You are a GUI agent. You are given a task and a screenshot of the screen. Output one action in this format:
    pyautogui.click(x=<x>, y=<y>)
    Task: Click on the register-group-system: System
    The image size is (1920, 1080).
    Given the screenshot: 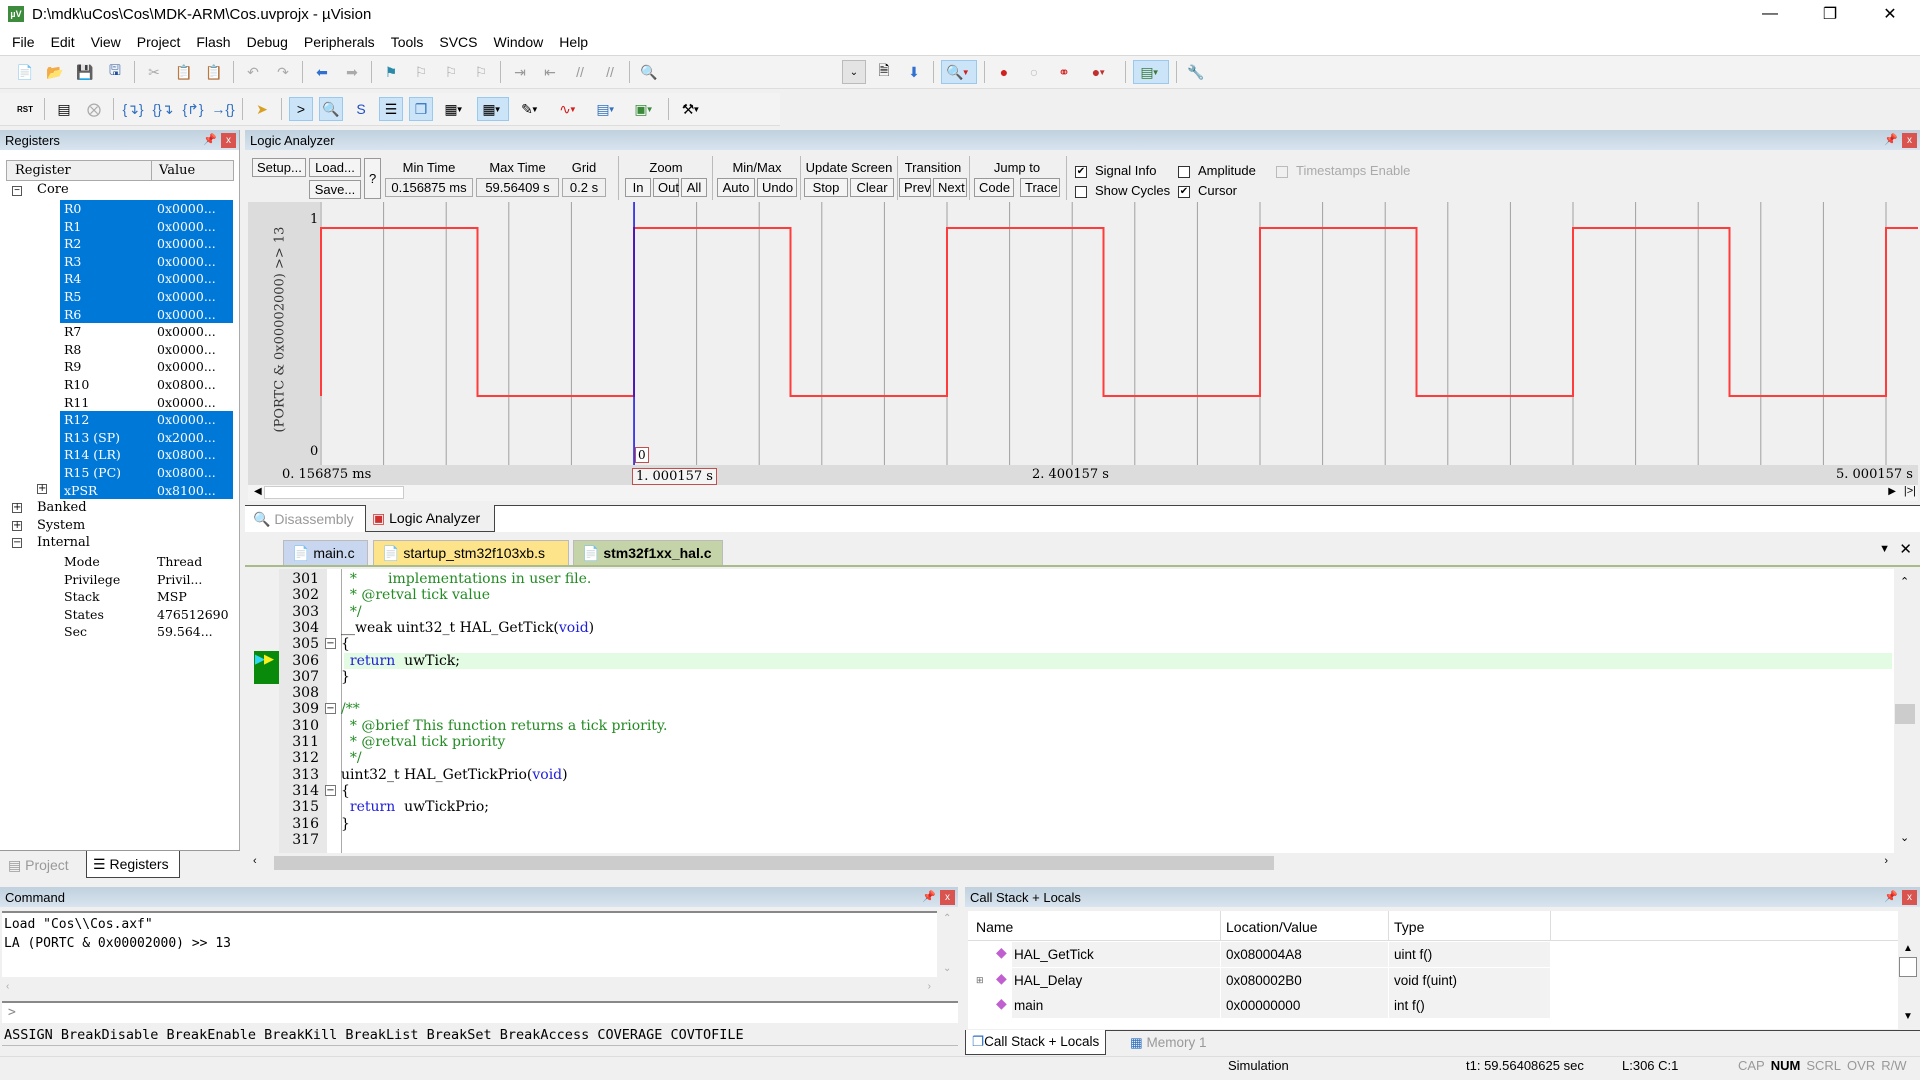 What is the action you would take?
    pyautogui.click(x=61, y=525)
    